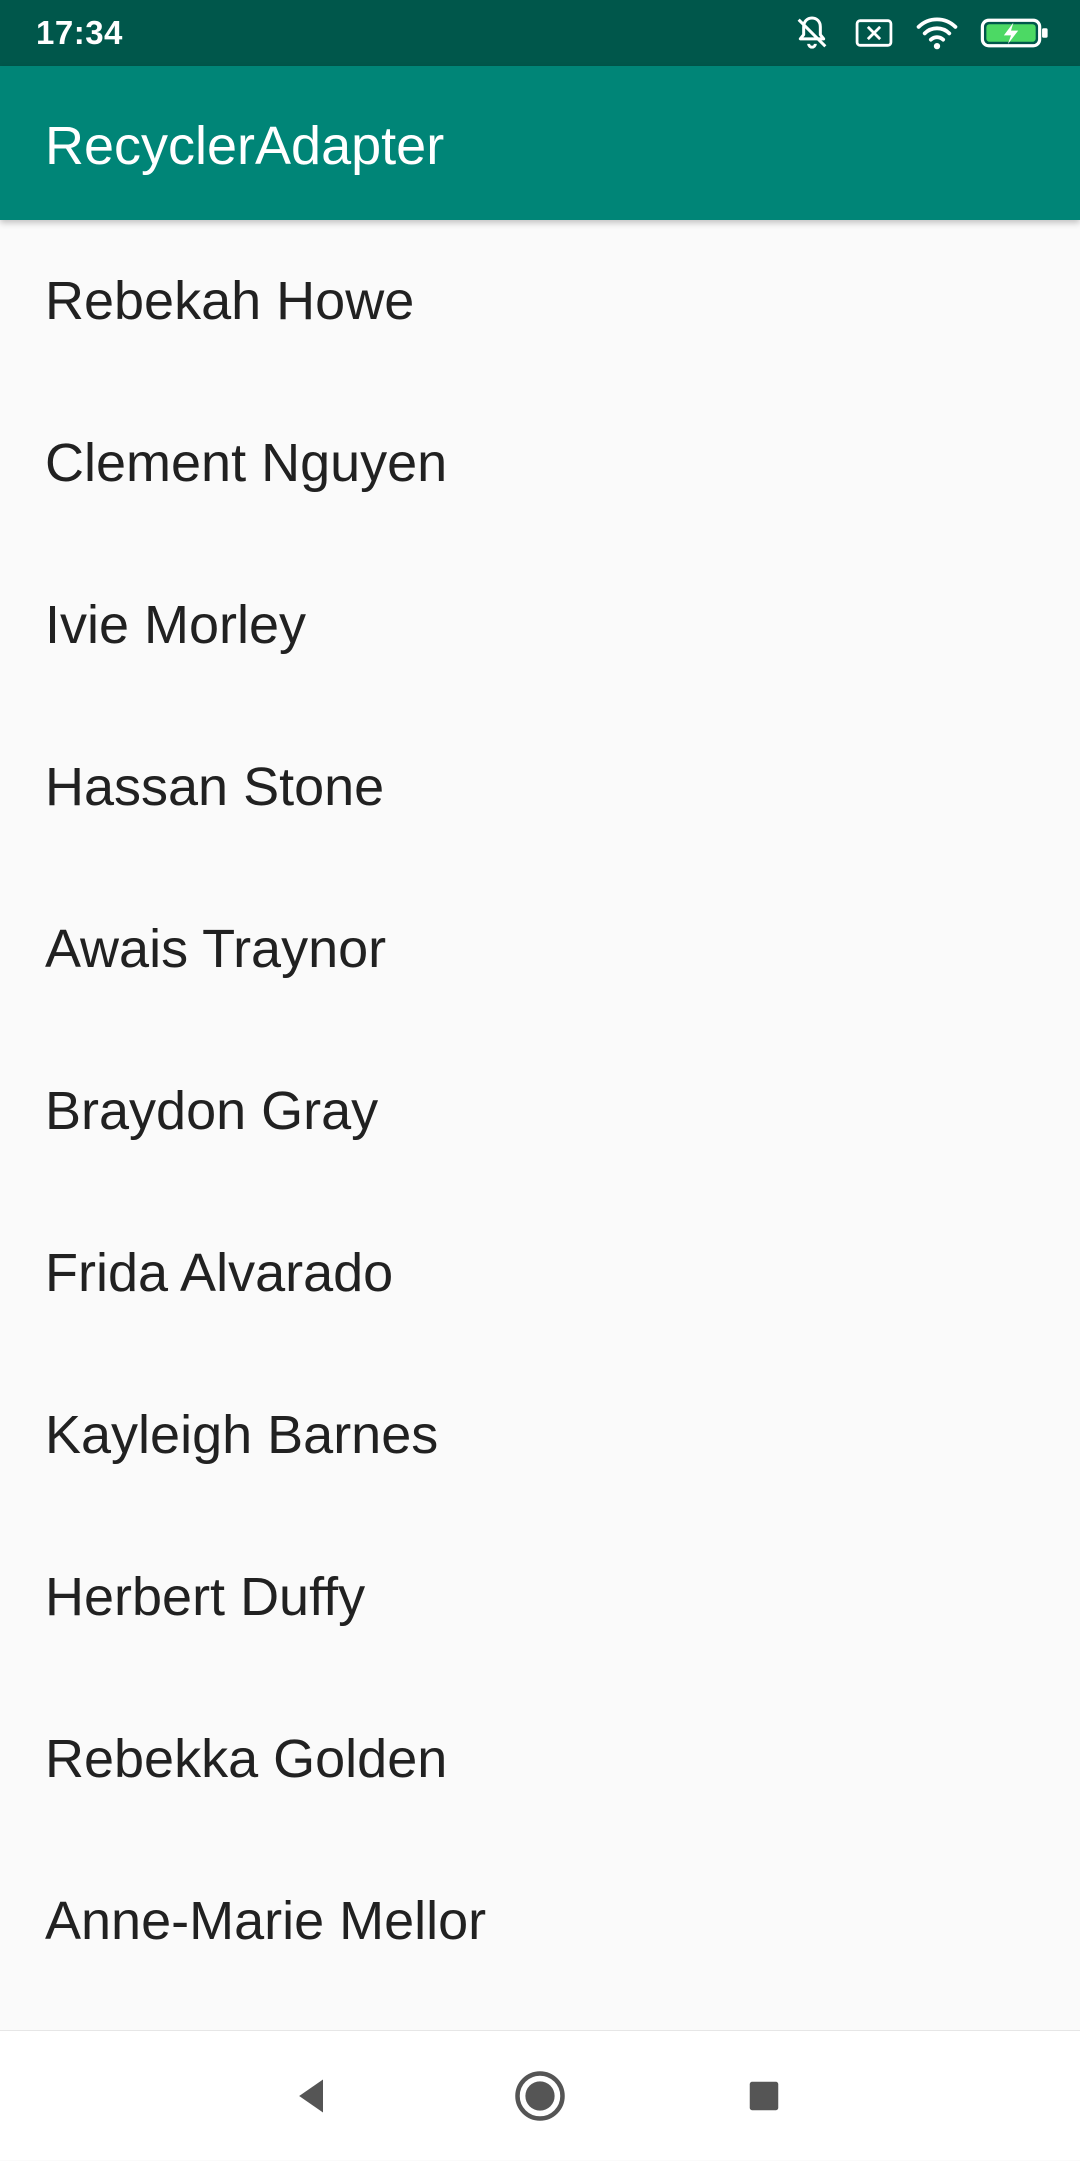  What do you see at coordinates (937, 33) in the screenshot?
I see `wifi-icon` at bounding box center [937, 33].